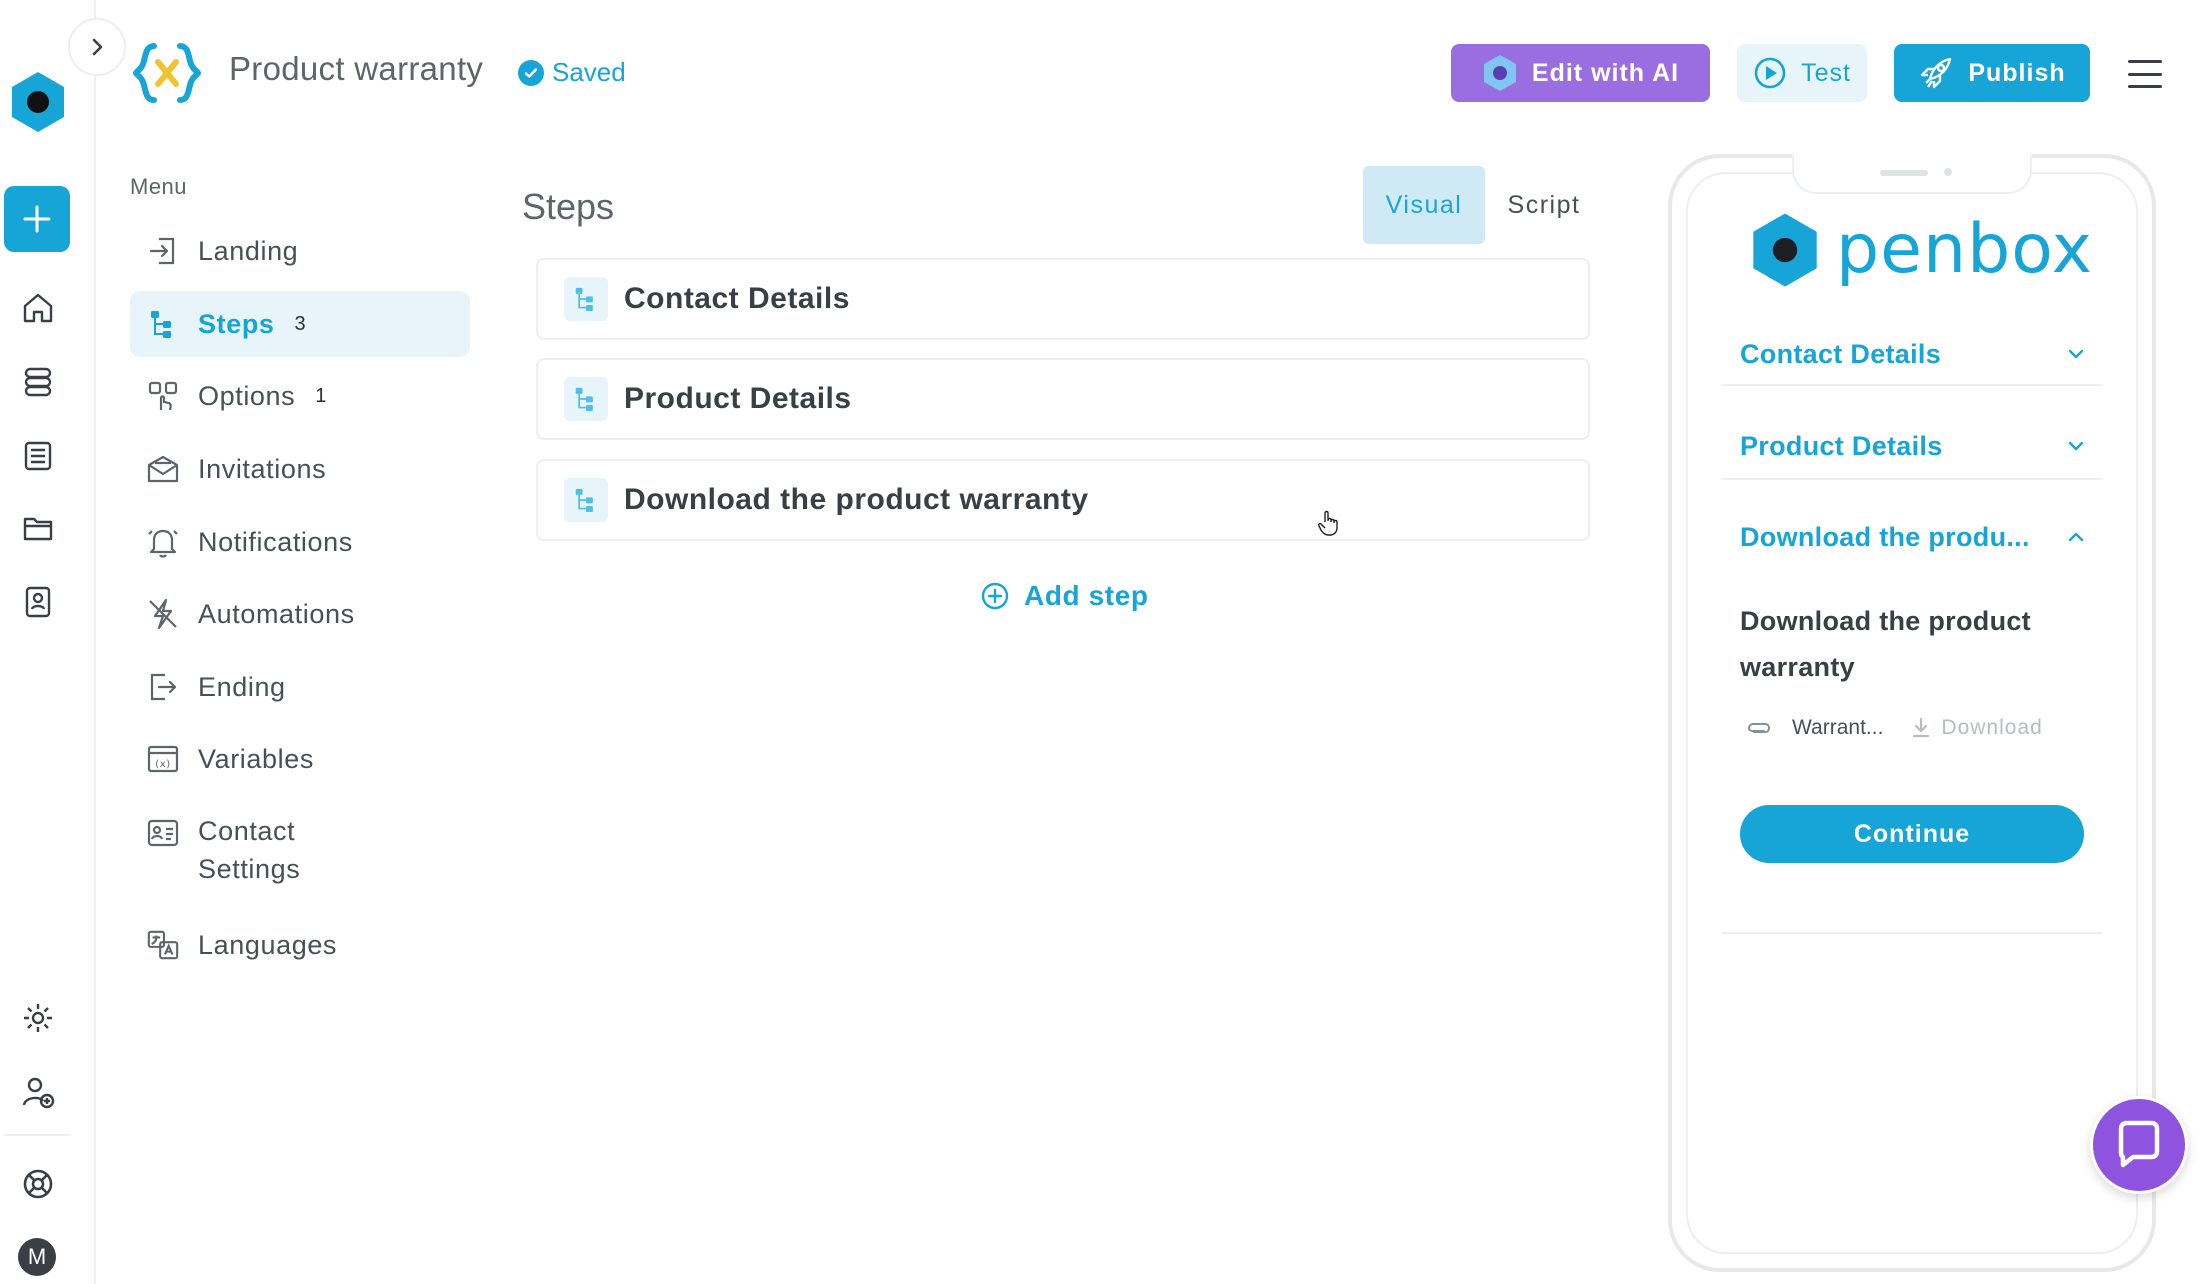 The image size is (2212, 1284). Describe the element at coordinates (37, 1257) in the screenshot. I see `user-avatar: M` at that location.